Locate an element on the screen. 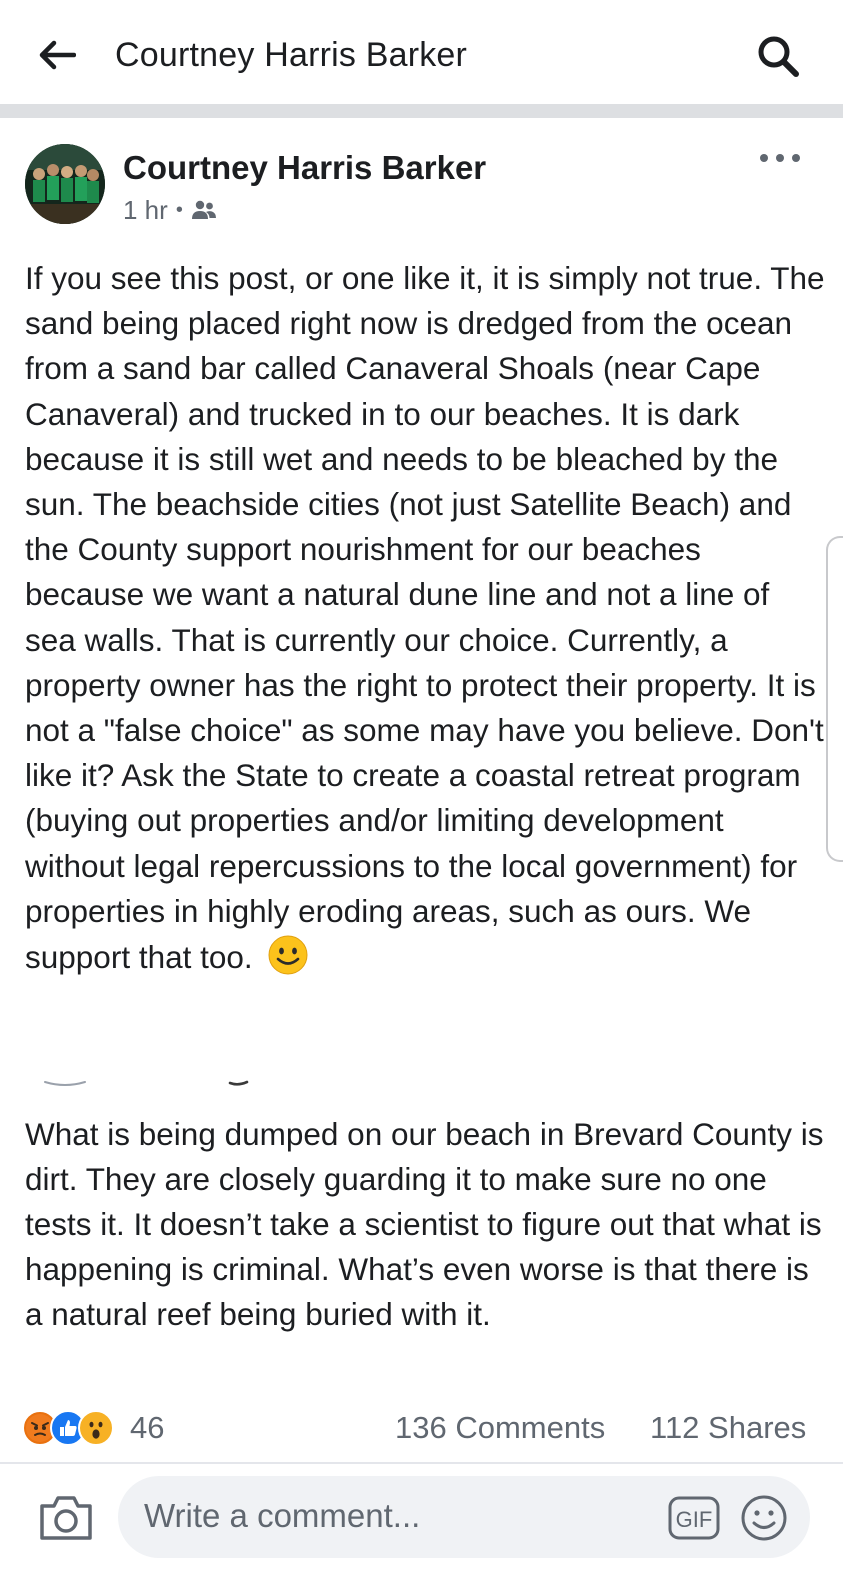  svg-text: GIF is located at coordinates (694, 1519).